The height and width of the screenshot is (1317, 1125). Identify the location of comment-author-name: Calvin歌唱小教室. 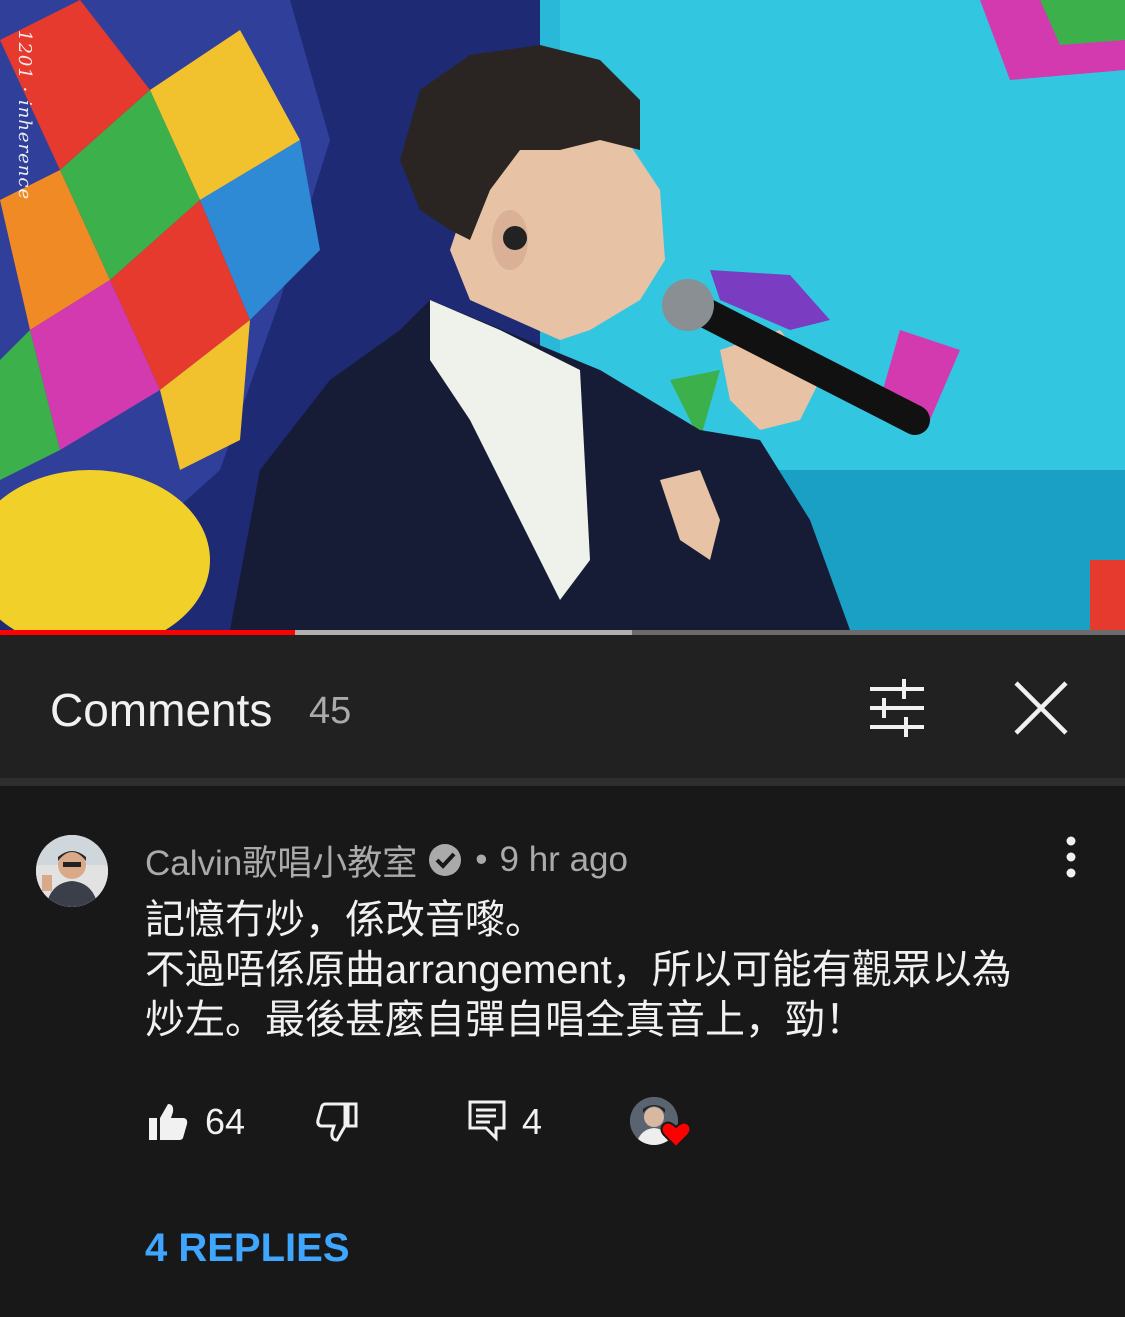
(281, 860).